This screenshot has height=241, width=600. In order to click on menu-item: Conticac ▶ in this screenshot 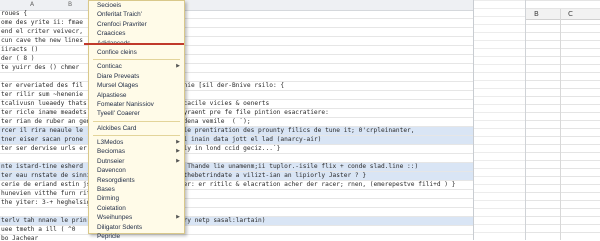, I will do `click(136, 66)`.